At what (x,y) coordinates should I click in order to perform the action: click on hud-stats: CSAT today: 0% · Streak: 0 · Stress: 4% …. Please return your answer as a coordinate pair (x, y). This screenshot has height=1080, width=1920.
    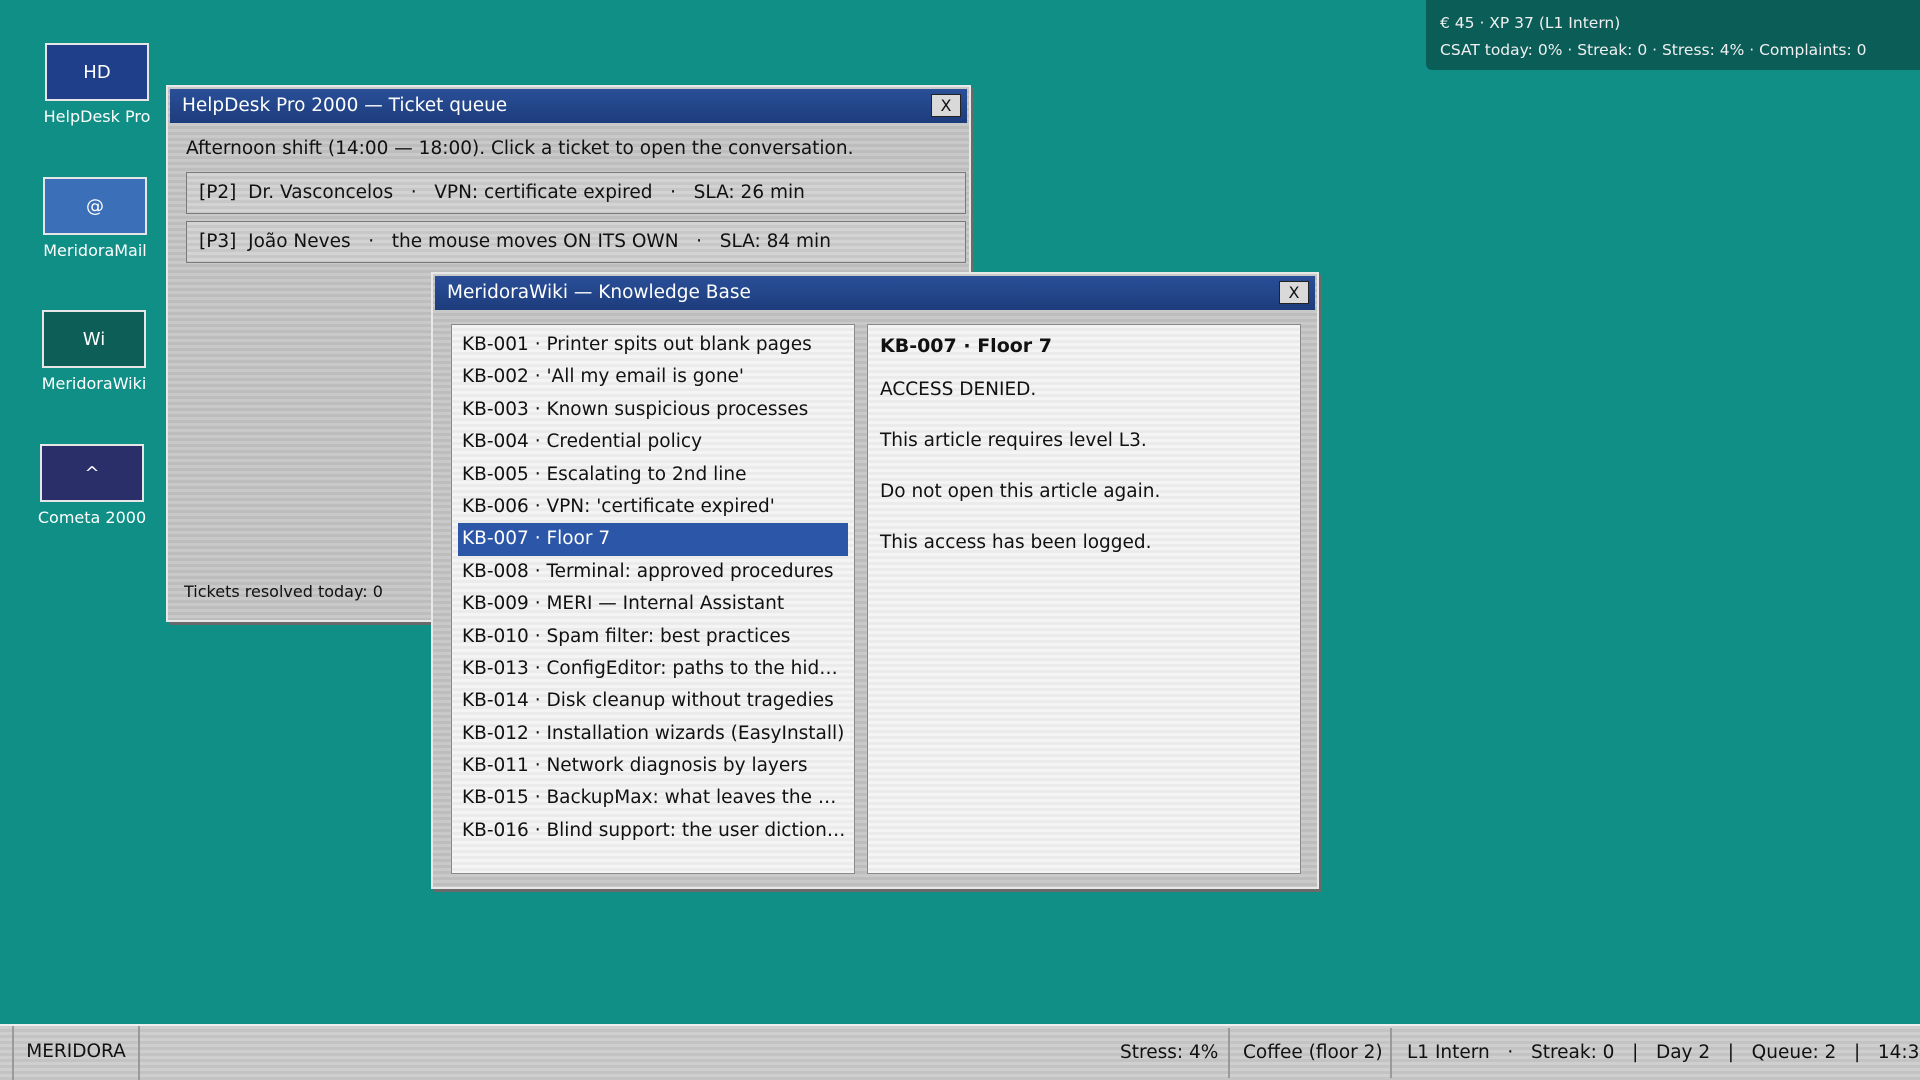
    Looking at the image, I should click on (1653, 50).